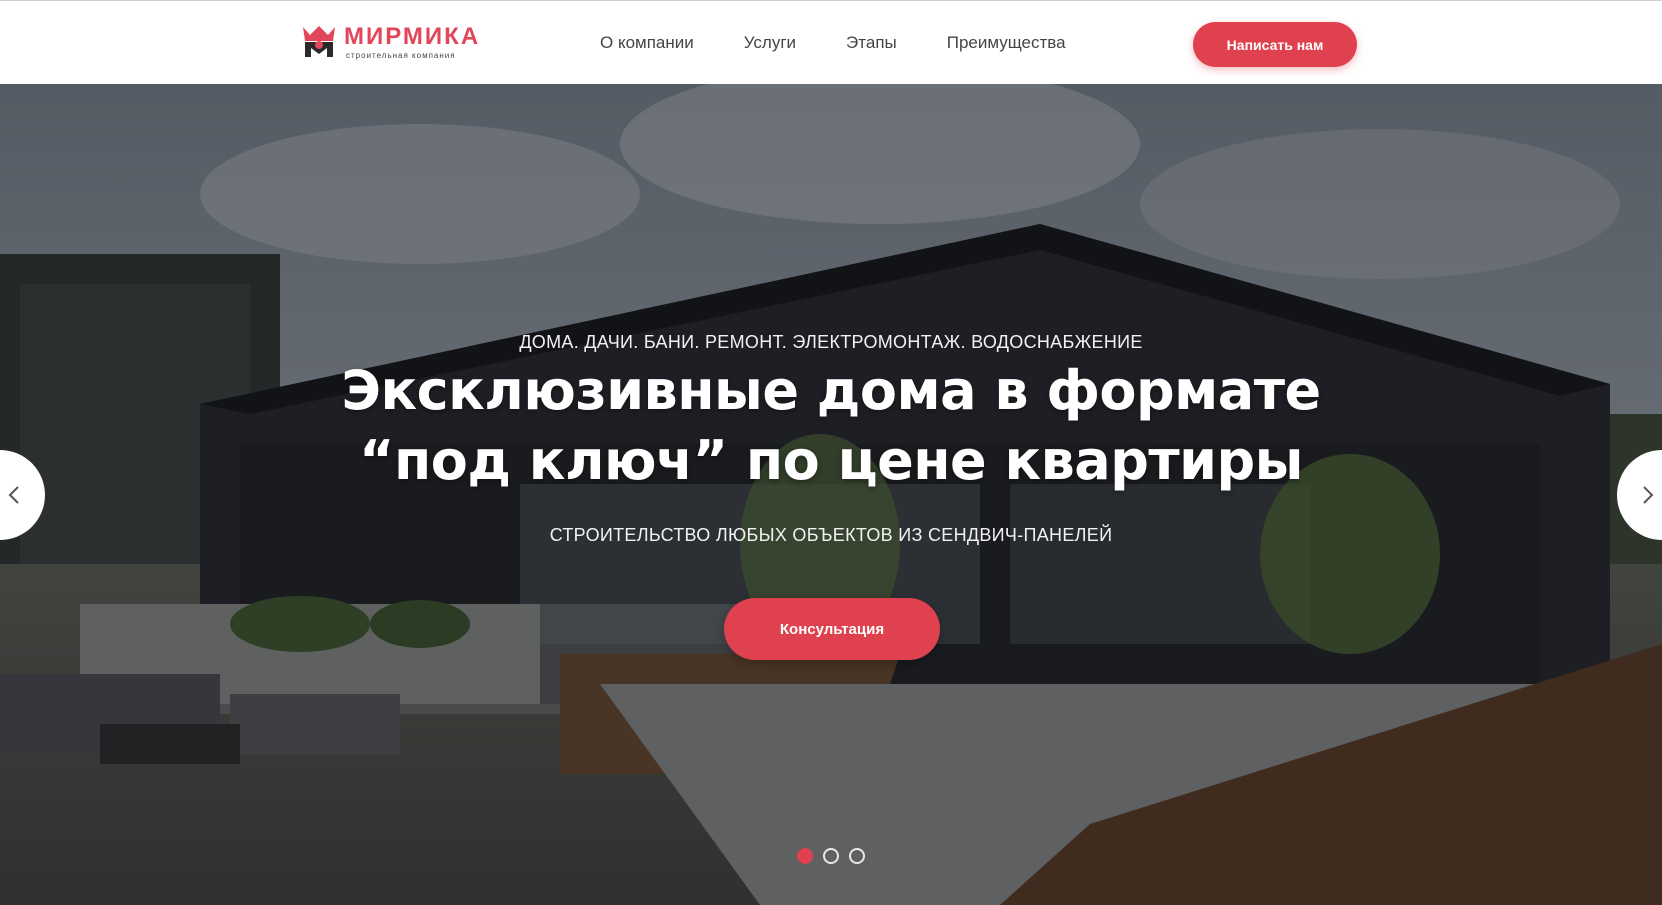 The image size is (1662, 905). Describe the element at coordinates (319, 41) in the screenshot. I see `crown-logo-icon` at that location.